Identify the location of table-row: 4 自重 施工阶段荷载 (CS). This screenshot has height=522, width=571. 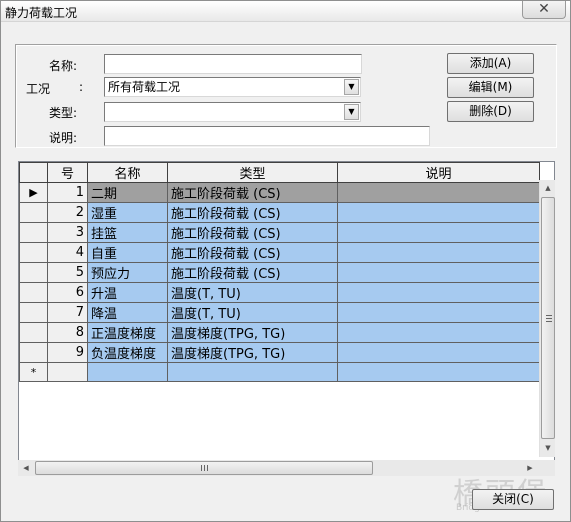
(279, 252).